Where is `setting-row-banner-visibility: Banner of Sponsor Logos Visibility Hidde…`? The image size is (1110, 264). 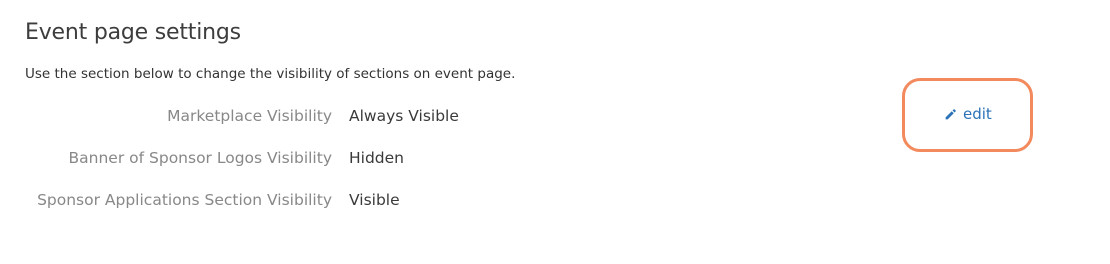
setting-row-banner-visibility: Banner of Sponsor Logos Visibility Hidde… is located at coordinates (350, 158).